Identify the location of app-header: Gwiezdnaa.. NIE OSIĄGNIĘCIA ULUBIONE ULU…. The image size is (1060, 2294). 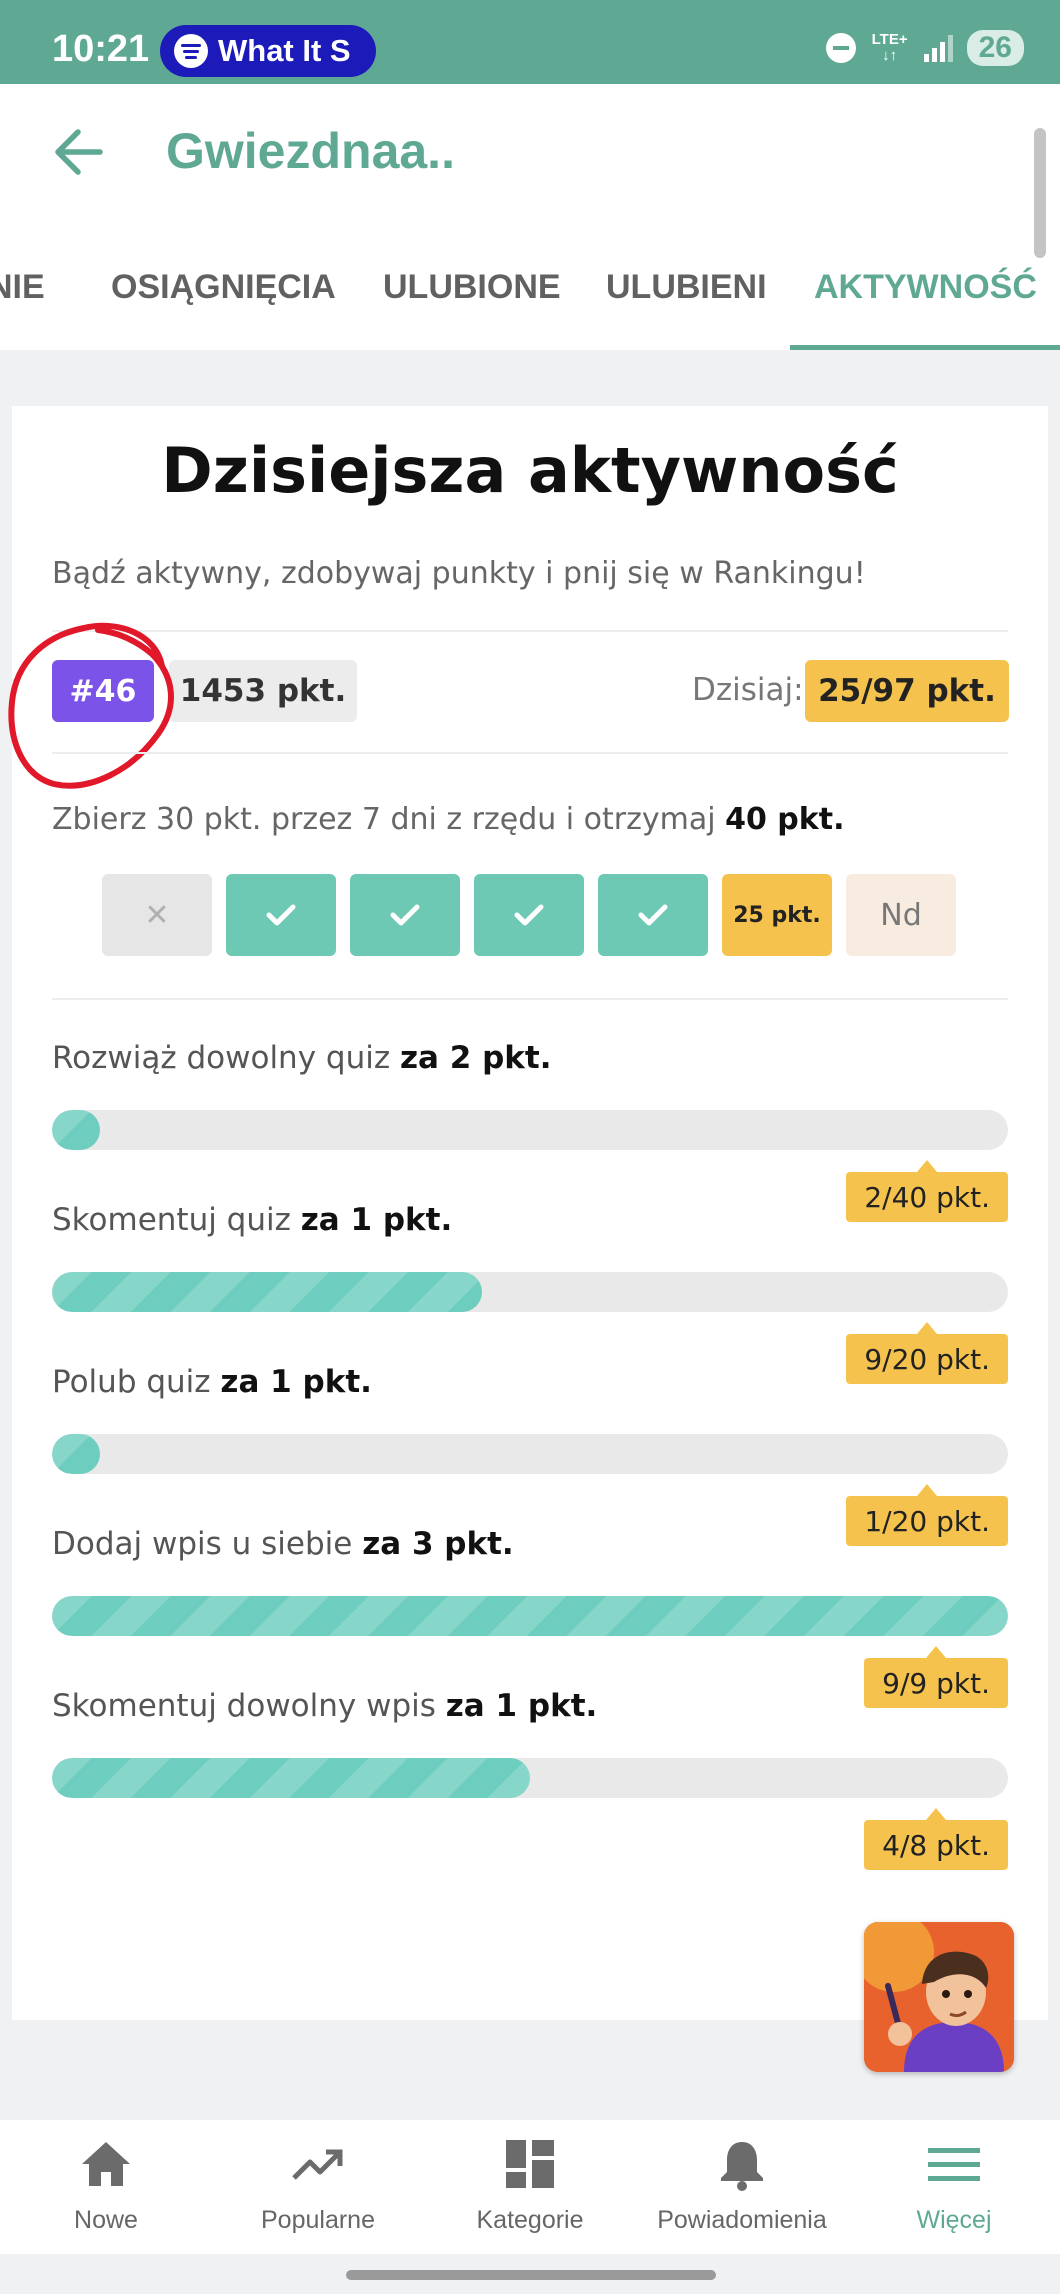
(530, 217).